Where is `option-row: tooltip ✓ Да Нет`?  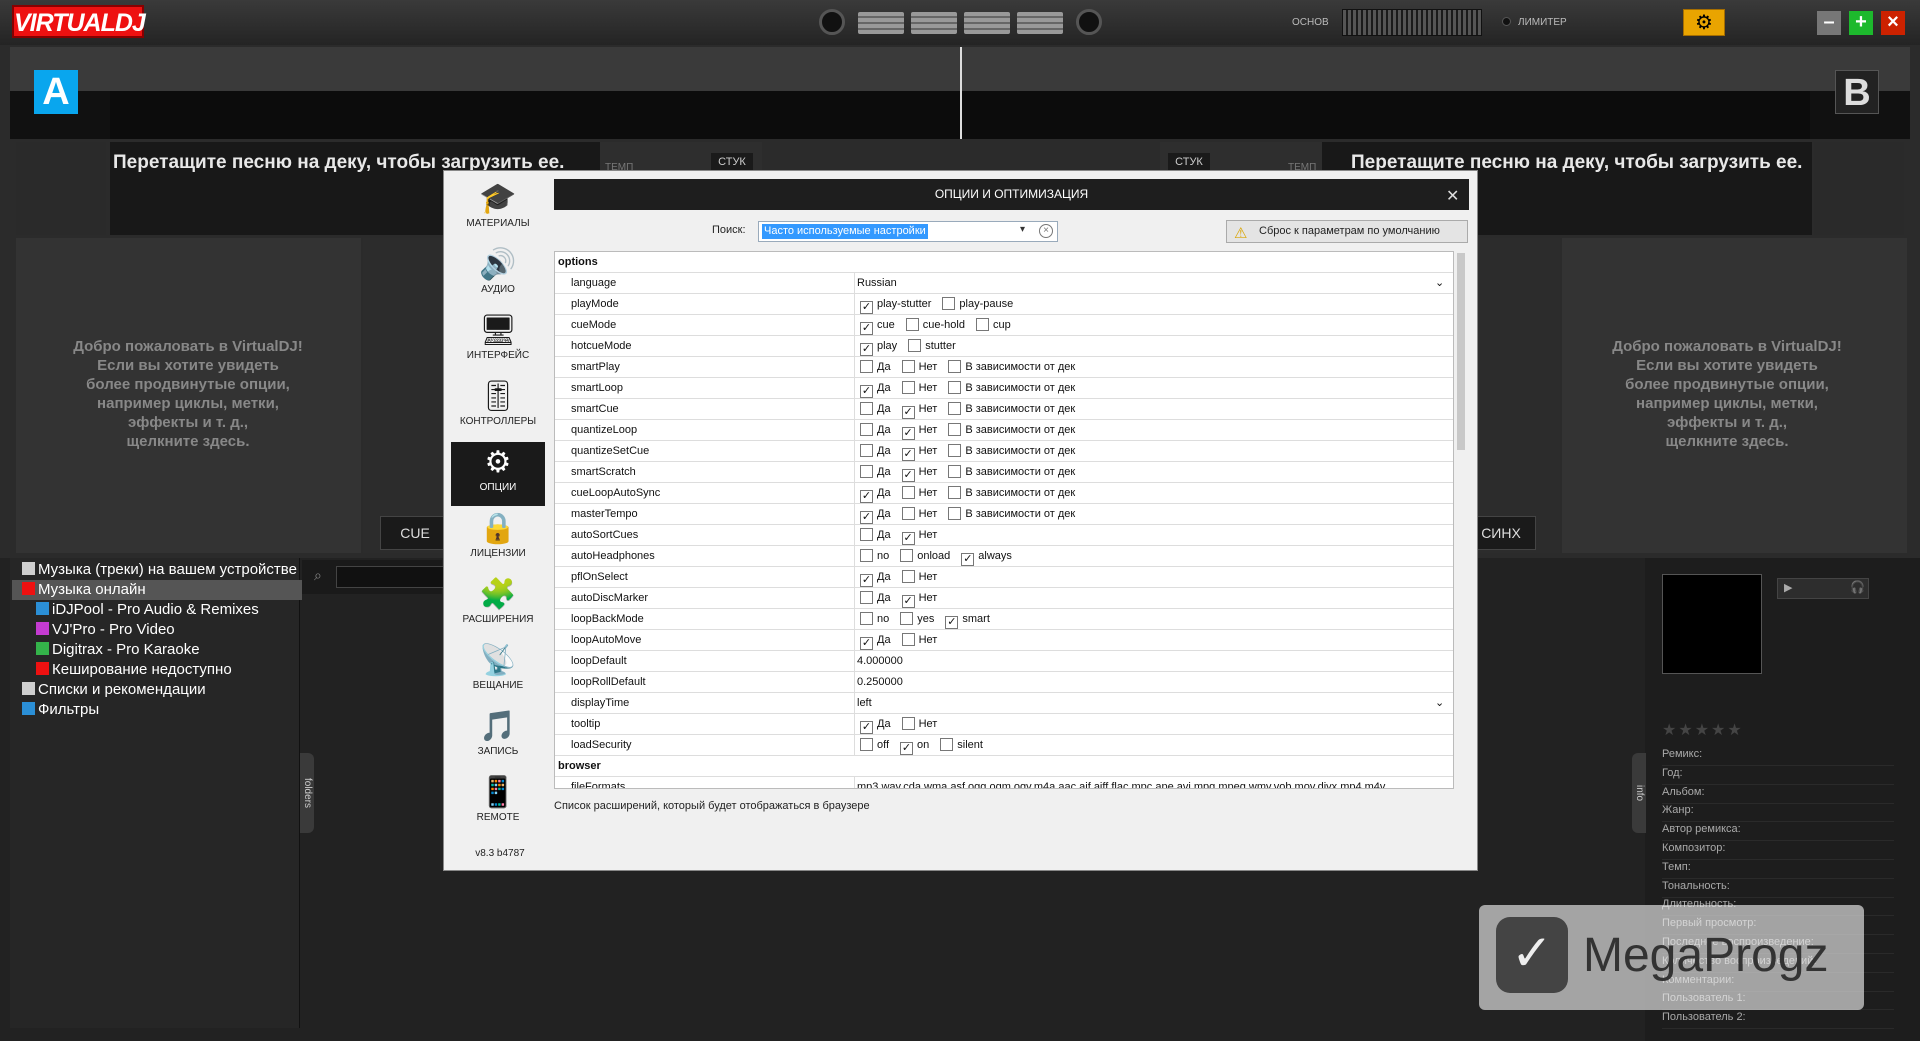 option-row: tooltip ✓ Да Нет is located at coordinates (1004, 724).